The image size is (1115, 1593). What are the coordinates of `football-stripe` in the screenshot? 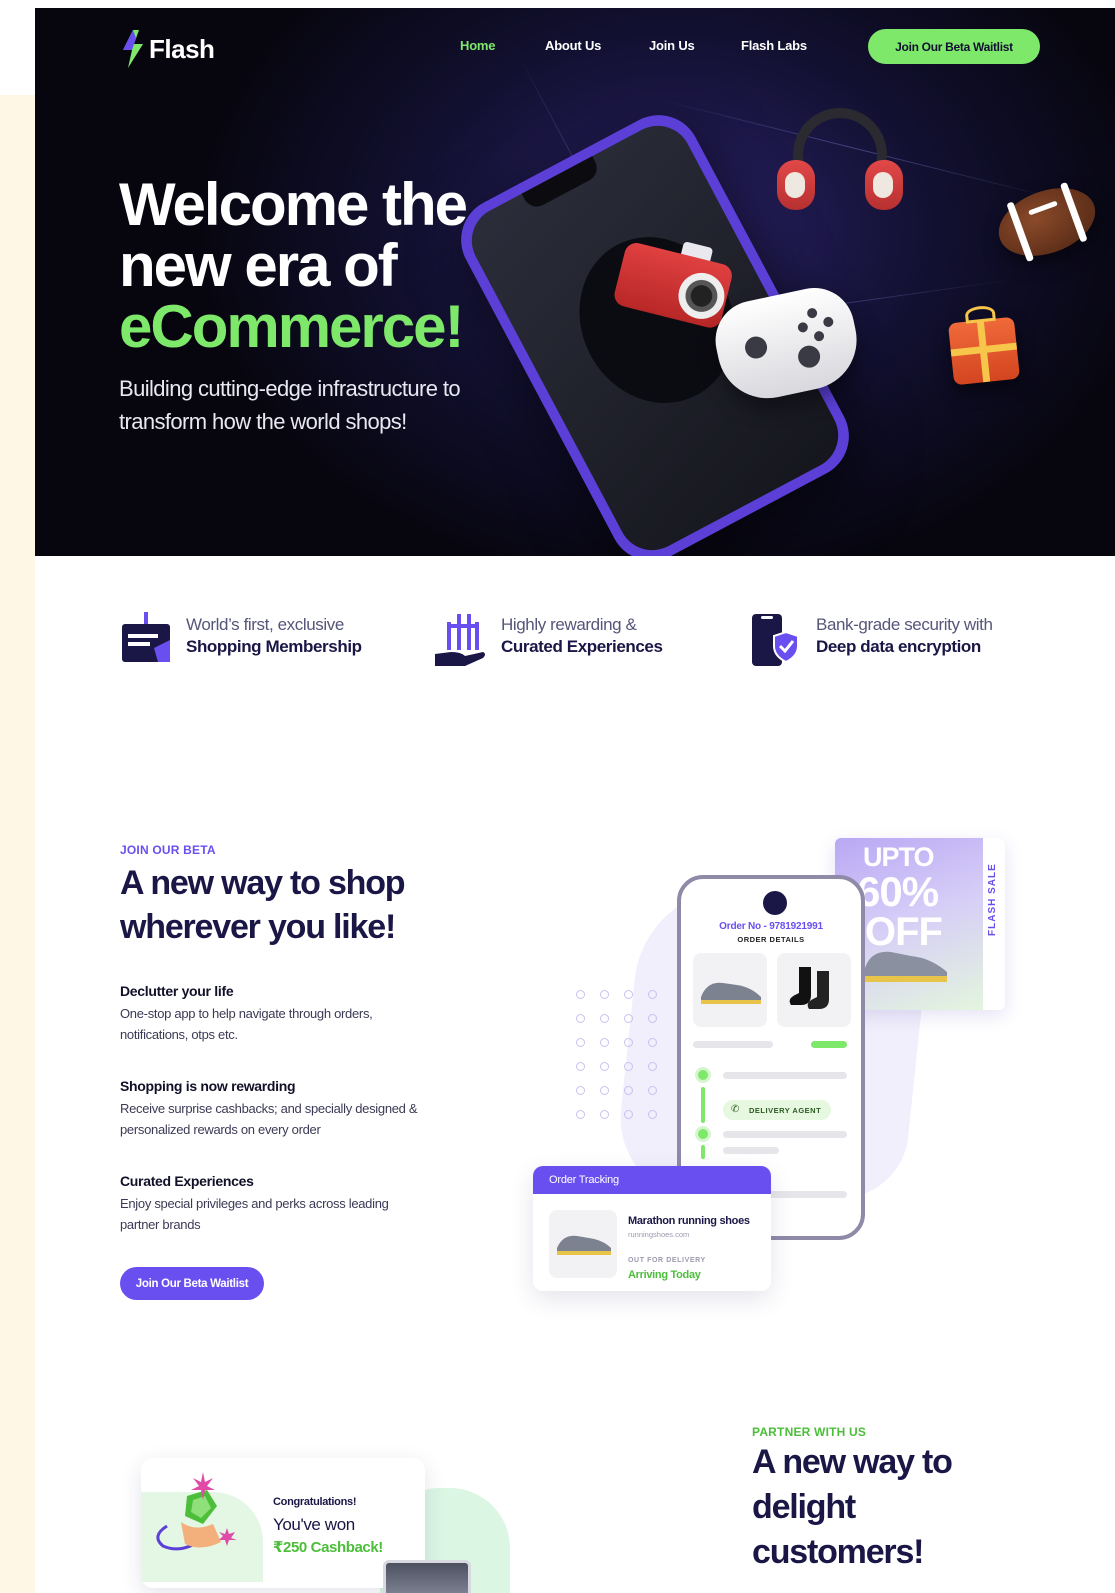 It's located at (1073, 212).